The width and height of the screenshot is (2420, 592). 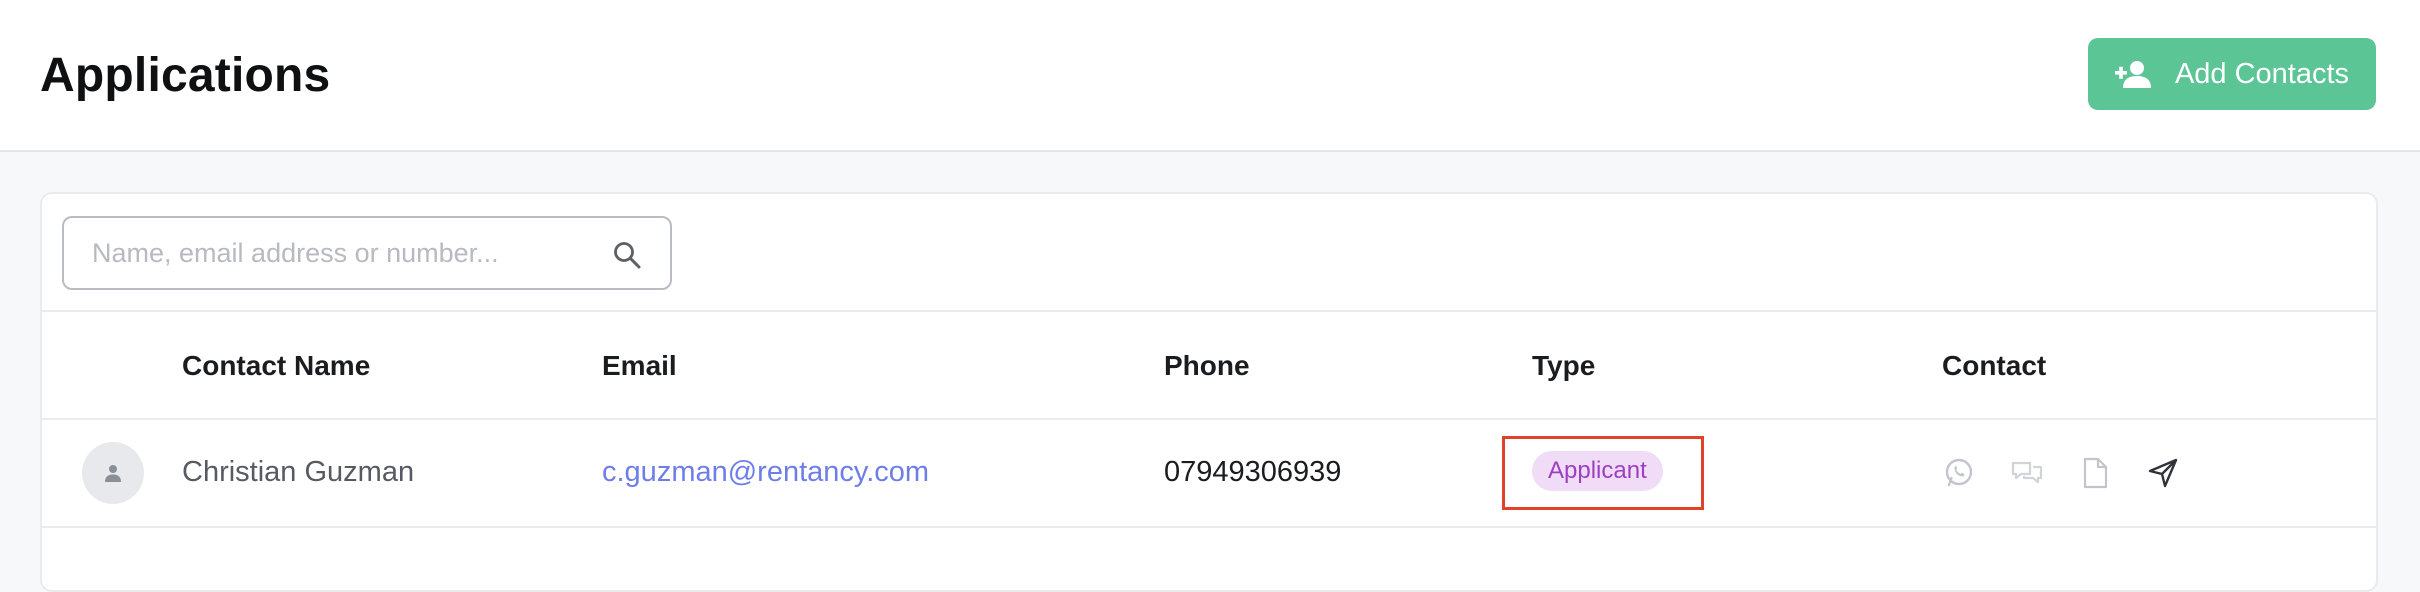 I want to click on person-icon, so click(x=113, y=473).